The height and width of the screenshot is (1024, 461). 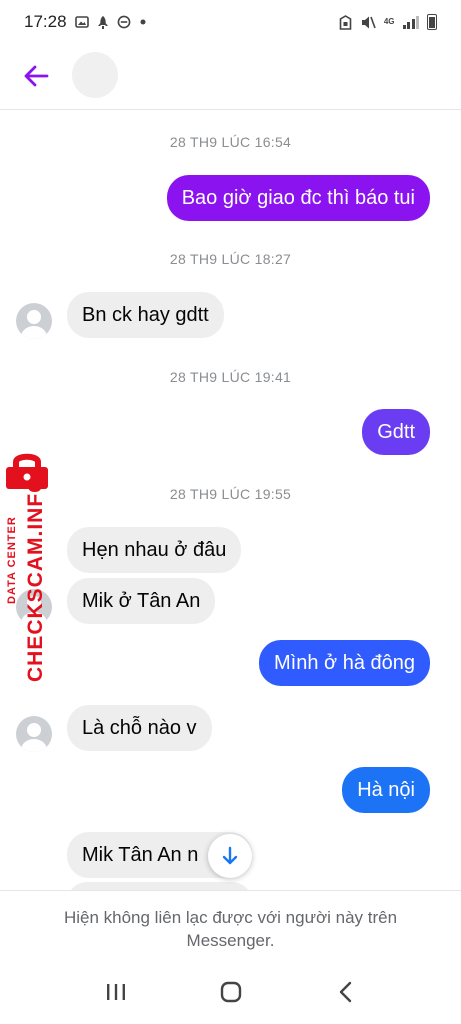 I want to click on scroll-down-button, so click(x=230, y=856).